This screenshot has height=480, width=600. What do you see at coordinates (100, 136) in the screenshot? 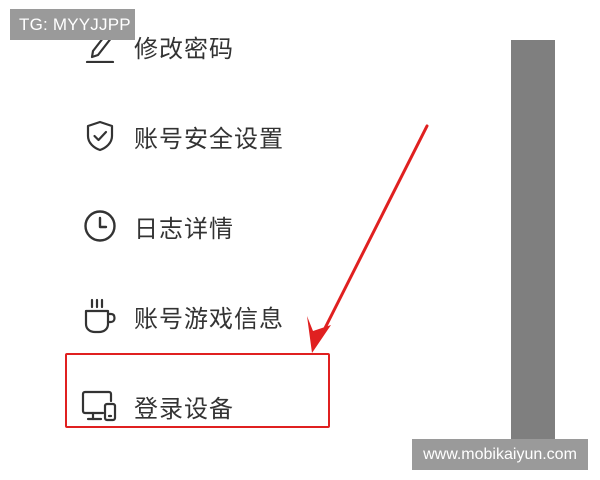
I see `shield-check-icon` at bounding box center [100, 136].